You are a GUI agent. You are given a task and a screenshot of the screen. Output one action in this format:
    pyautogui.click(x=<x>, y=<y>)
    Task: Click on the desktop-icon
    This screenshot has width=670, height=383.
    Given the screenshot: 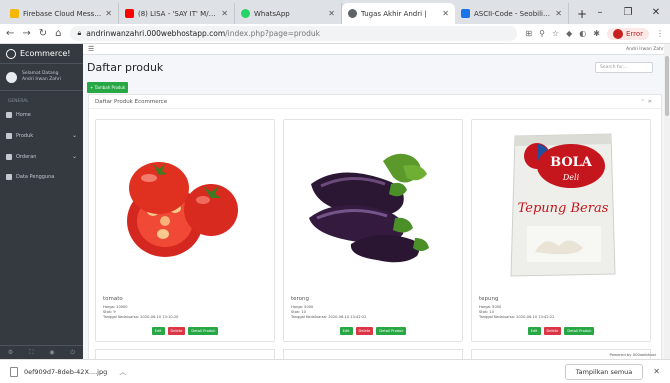 What is the action you would take?
    pyautogui.click(x=9, y=156)
    